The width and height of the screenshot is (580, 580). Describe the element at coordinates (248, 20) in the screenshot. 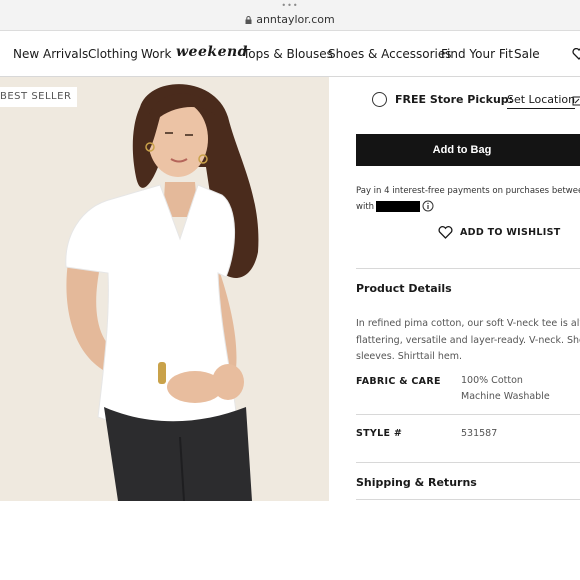

I see `lock-icon` at that location.